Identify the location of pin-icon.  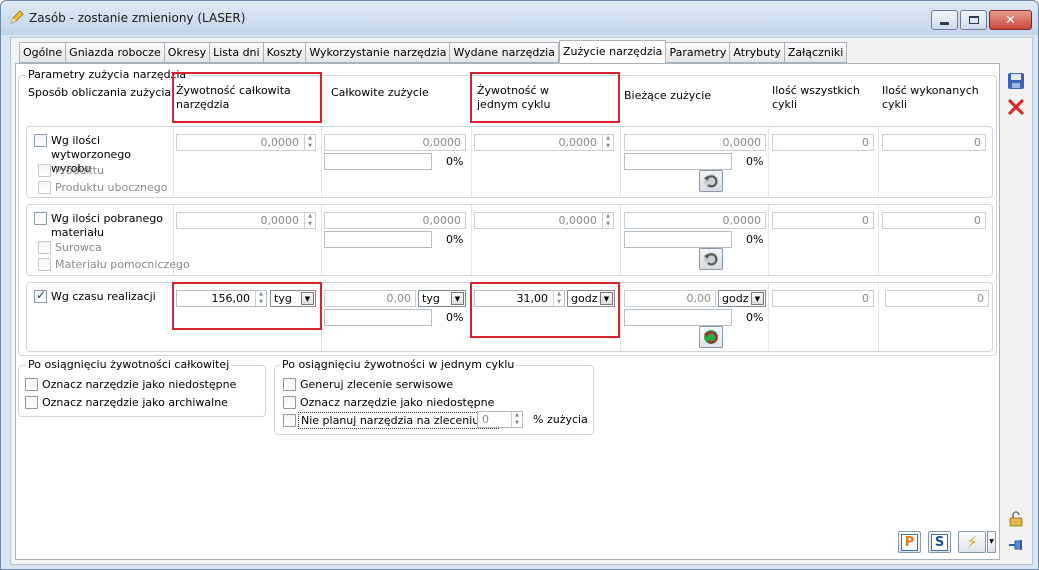
(1015, 545).